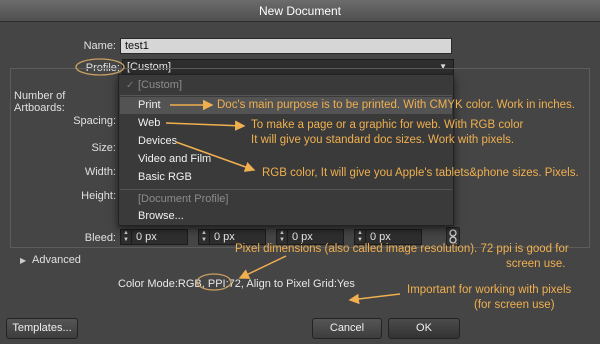 This screenshot has width=600, height=344. What do you see at coordinates (489, 290) in the screenshot?
I see `annotation-align-1: Important for working with pixels` at bounding box center [489, 290].